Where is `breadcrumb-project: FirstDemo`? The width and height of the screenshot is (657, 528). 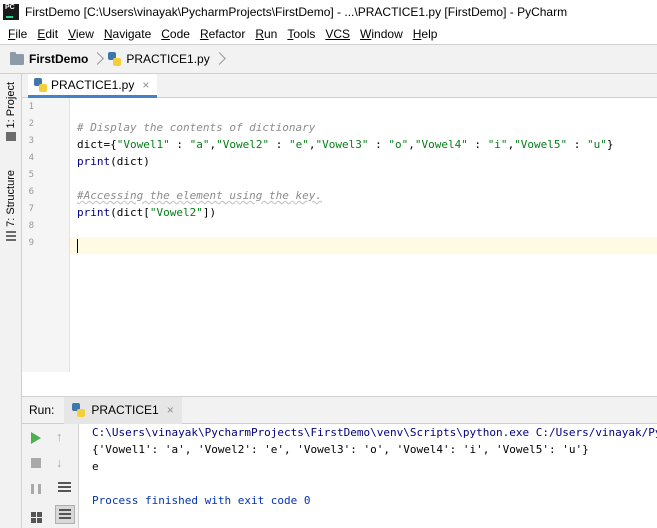 breadcrumb-project: FirstDemo is located at coordinates (58, 59).